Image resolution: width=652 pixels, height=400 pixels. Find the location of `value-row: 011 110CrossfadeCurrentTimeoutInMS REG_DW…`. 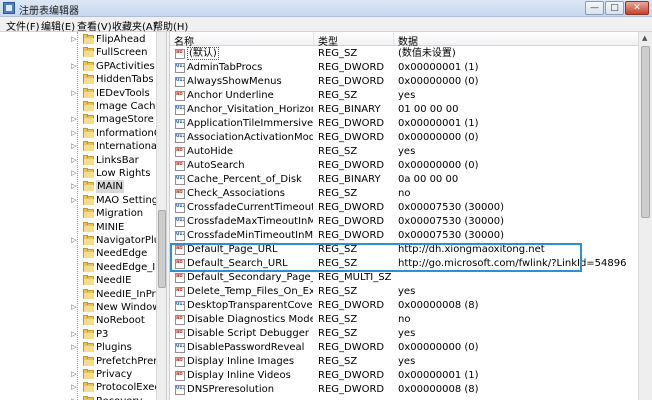

value-row: 011 110CrossfadeCurrentTimeoutInMS REG_DW… is located at coordinates (404, 208).